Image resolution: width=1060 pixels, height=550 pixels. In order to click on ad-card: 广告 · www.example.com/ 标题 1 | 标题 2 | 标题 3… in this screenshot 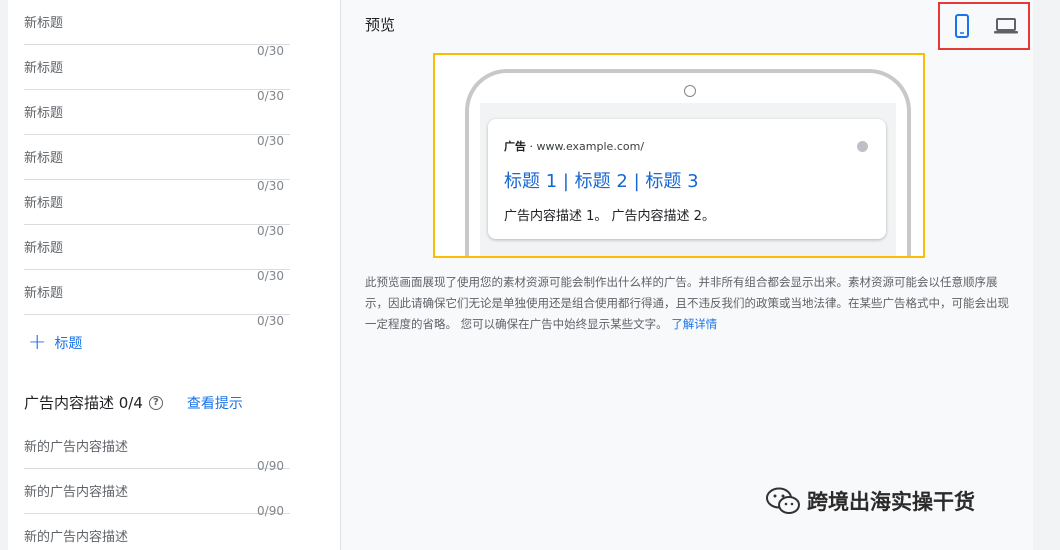, I will do `click(687, 179)`.